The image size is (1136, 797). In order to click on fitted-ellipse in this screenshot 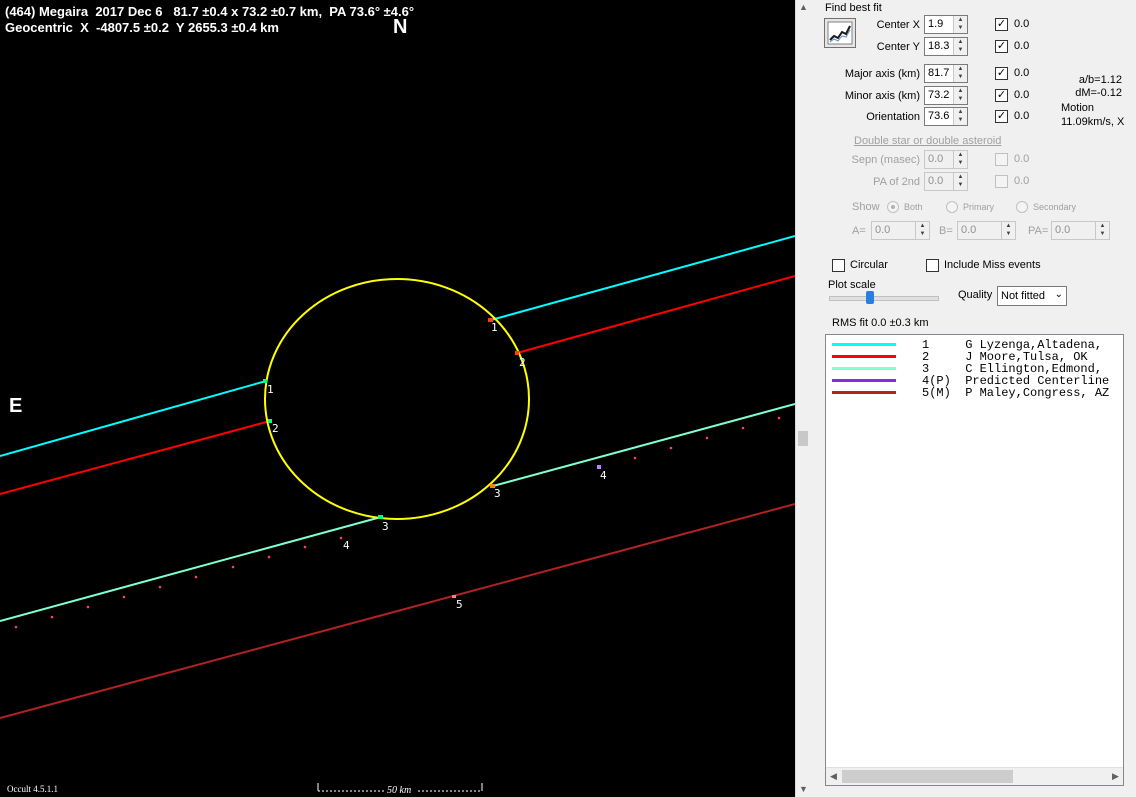, I will do `click(397, 399)`.